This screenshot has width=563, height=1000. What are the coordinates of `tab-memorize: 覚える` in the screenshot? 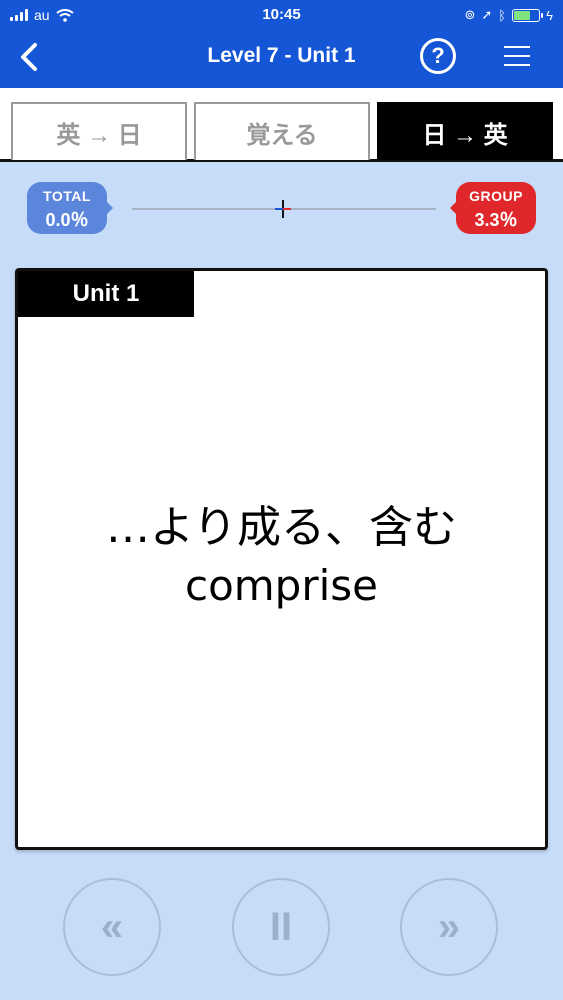 It's located at (282, 131).